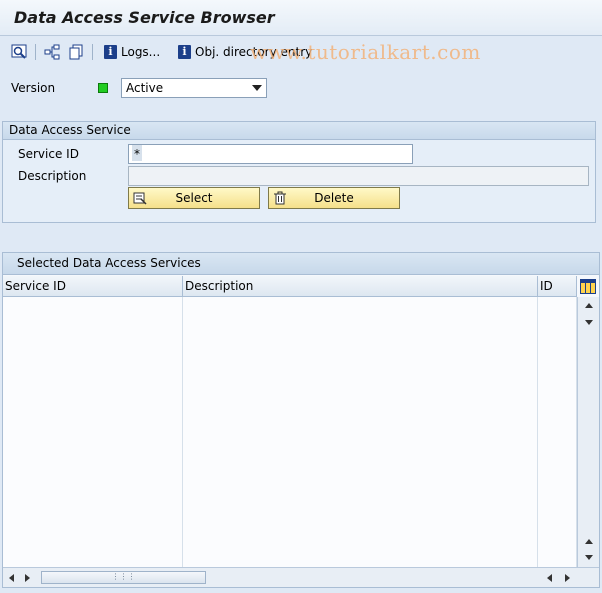  I want to click on select-button-label: Select, so click(194, 198).